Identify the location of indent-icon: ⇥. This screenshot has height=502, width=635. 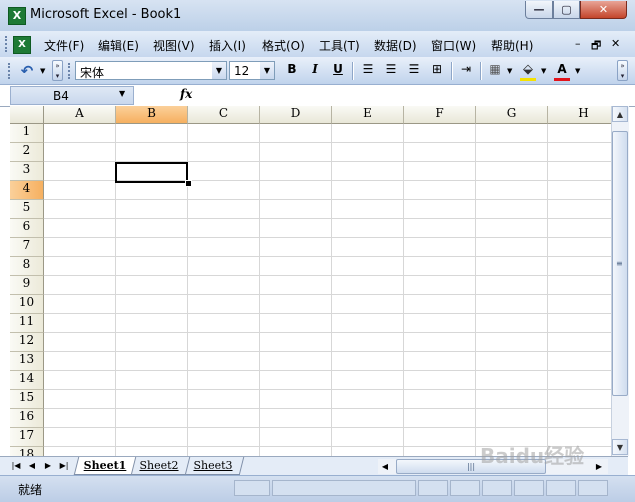
(466, 71).